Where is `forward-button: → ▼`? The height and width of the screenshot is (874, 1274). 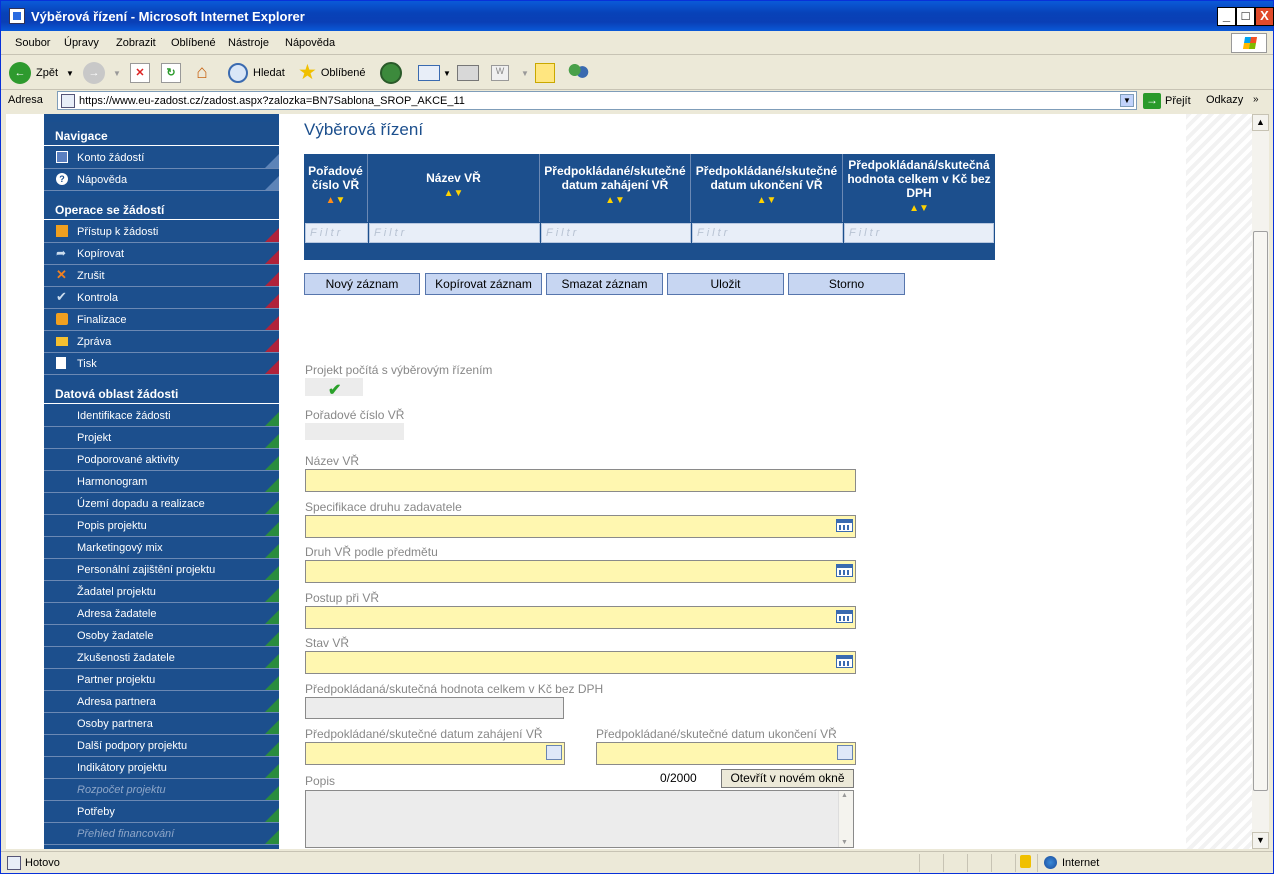 forward-button: → ▼ is located at coordinates (102, 73).